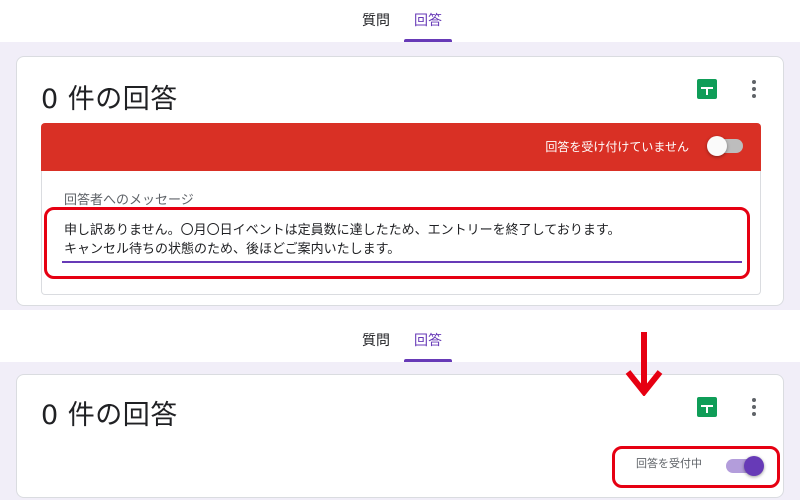  Describe the element at coordinates (400, 341) in the screenshot. I see `bottom-tabbar: 質問 回答` at that location.